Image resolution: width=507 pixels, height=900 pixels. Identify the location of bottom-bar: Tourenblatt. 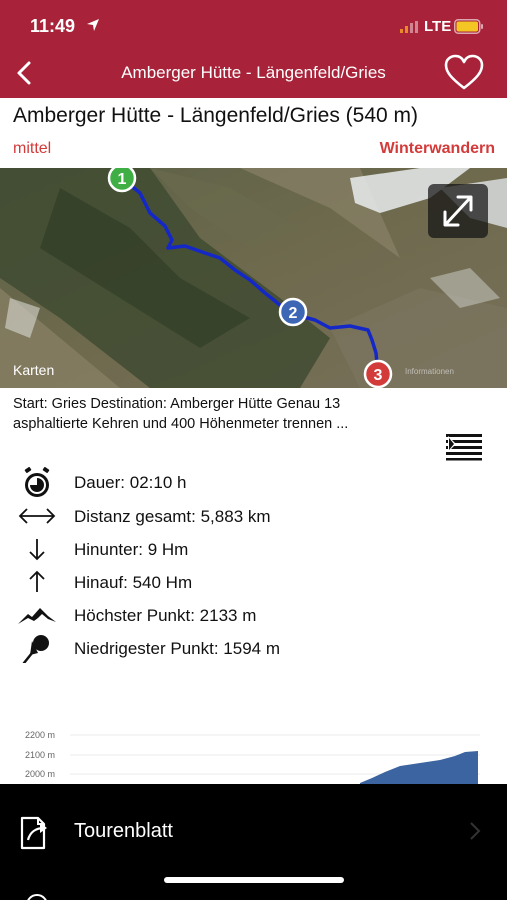
(253, 842).